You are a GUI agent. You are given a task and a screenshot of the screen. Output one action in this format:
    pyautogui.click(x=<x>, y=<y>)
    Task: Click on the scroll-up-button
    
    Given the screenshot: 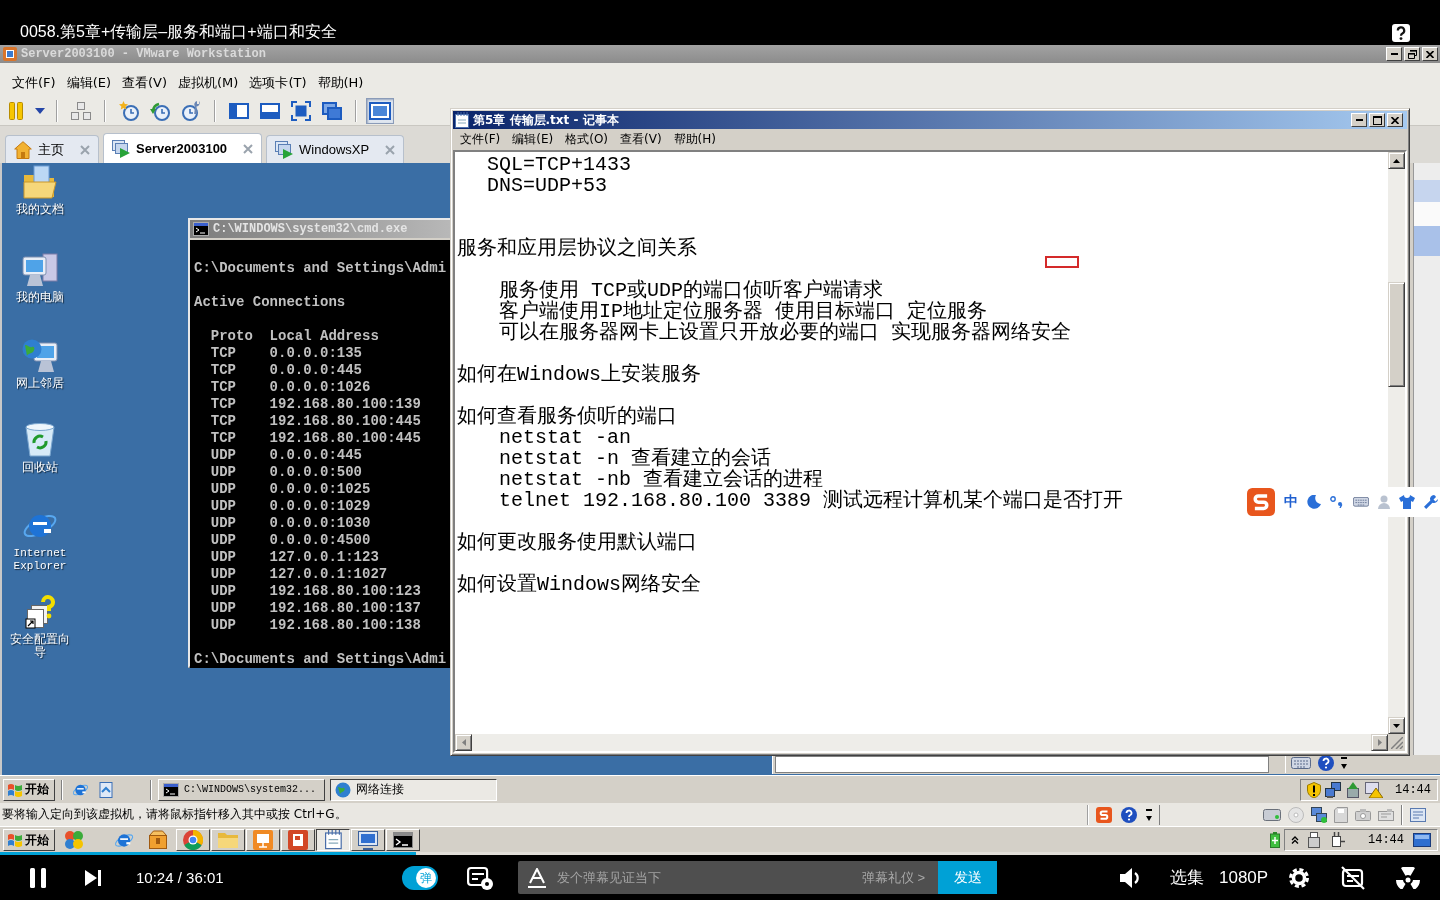 What is the action you would take?
    pyautogui.click(x=1396, y=160)
    